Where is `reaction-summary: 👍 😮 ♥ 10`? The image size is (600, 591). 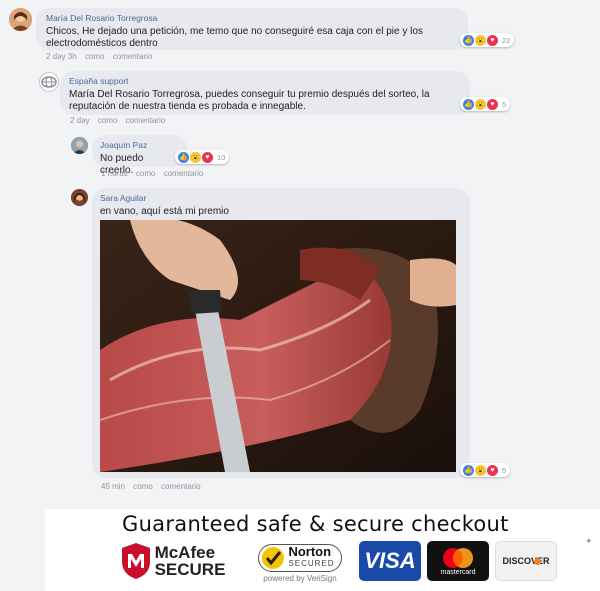
reaction-summary: 👍 😮 ♥ 10 is located at coordinates (202, 157).